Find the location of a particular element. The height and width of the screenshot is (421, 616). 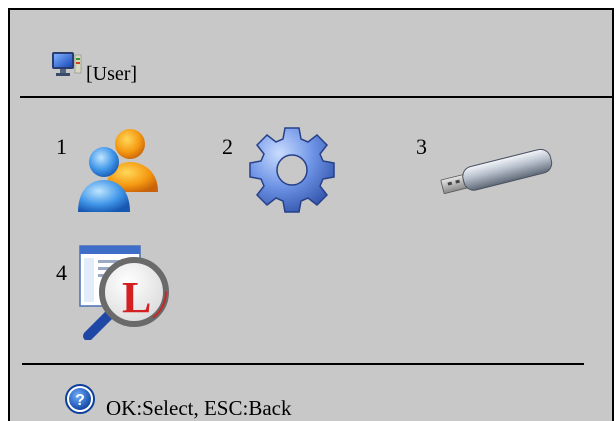

menu-item-number: 1 is located at coordinates (61, 146).